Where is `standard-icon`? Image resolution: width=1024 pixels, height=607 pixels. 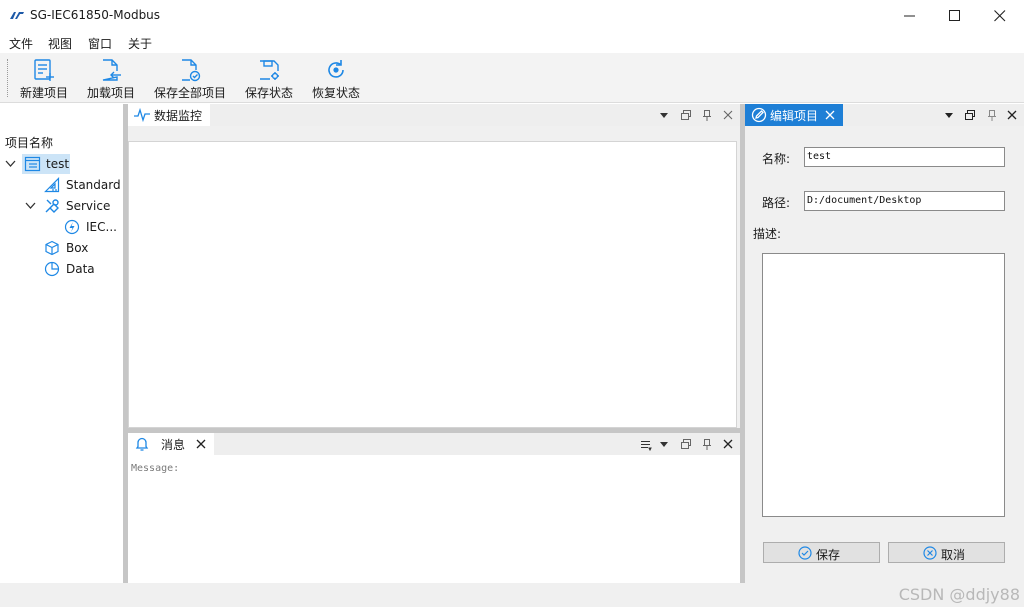
standard-icon is located at coordinates (52, 185).